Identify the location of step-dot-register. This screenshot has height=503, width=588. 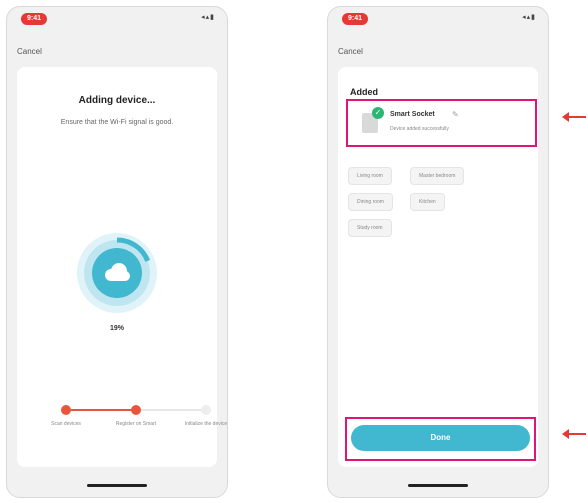
(136, 410).